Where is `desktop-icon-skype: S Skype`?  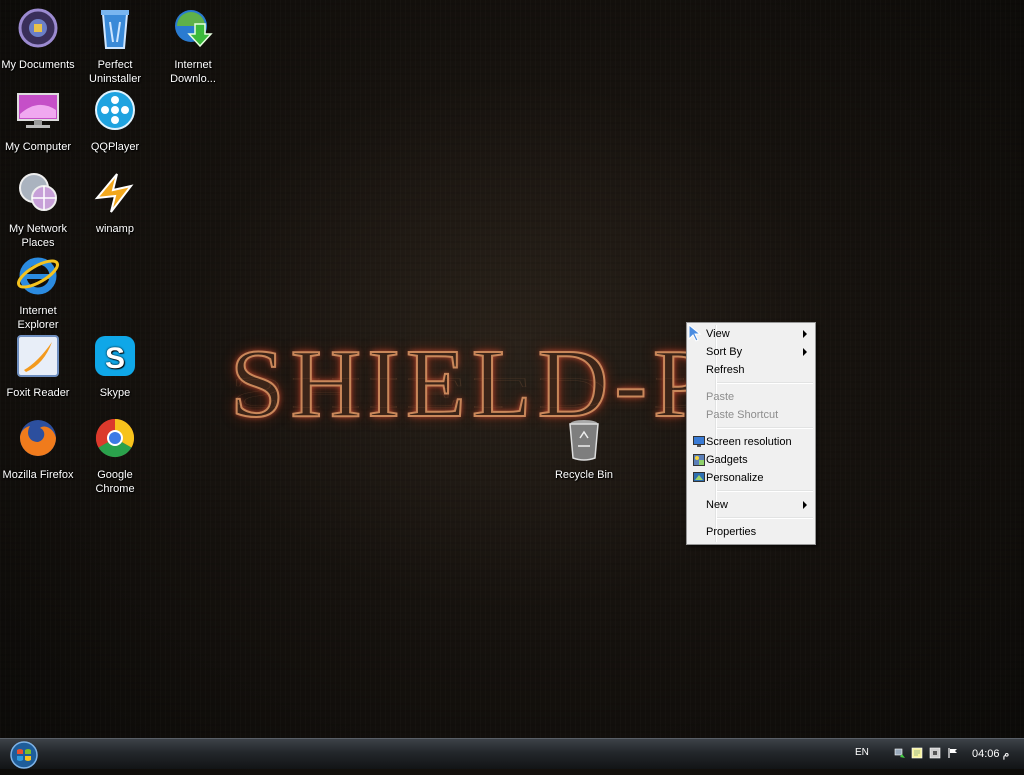
desktop-icon-skype: S Skype is located at coordinates (115, 367).